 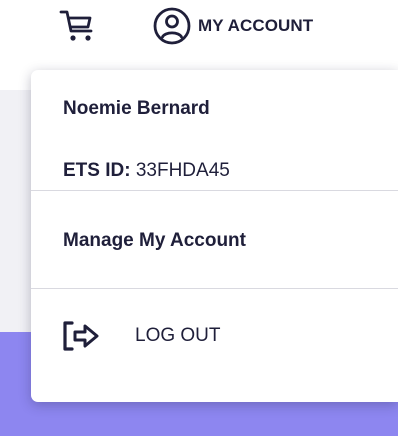 I want to click on logout-icon, so click(x=83, y=336).